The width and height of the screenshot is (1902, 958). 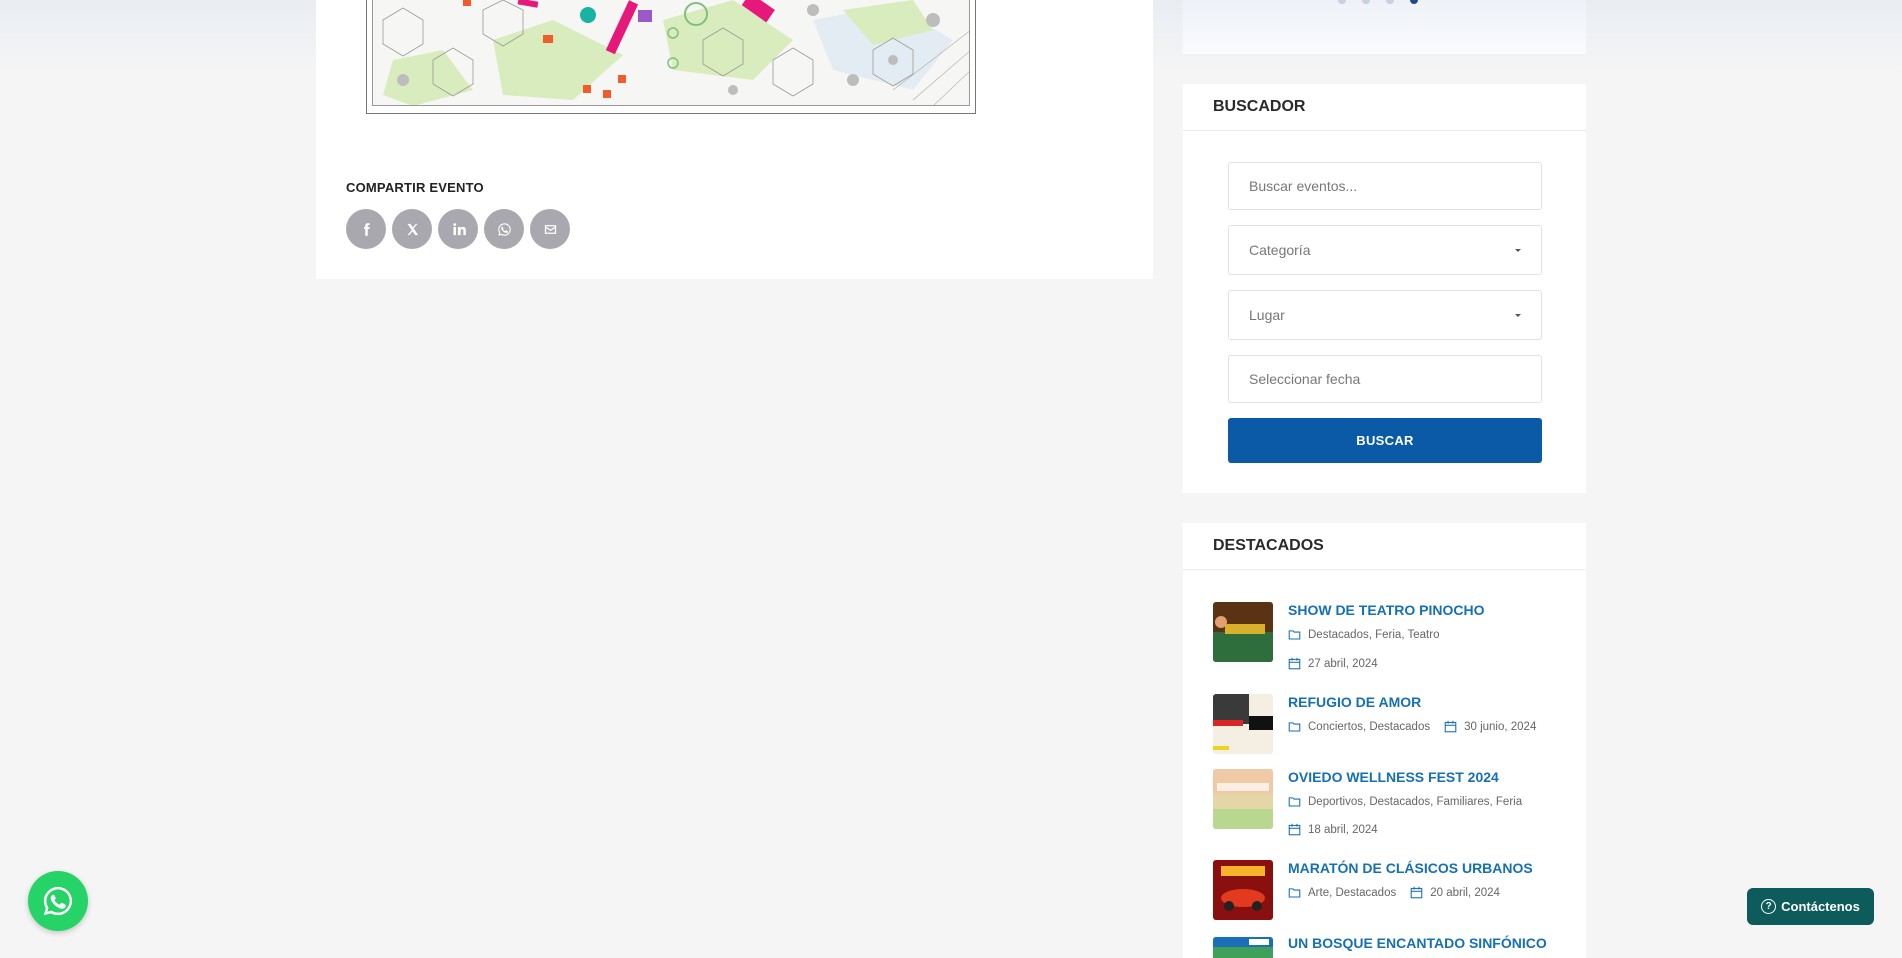 I want to click on event-title-link: MARATÓN DE CLÁSICOS URBANOS, so click(x=1410, y=868).